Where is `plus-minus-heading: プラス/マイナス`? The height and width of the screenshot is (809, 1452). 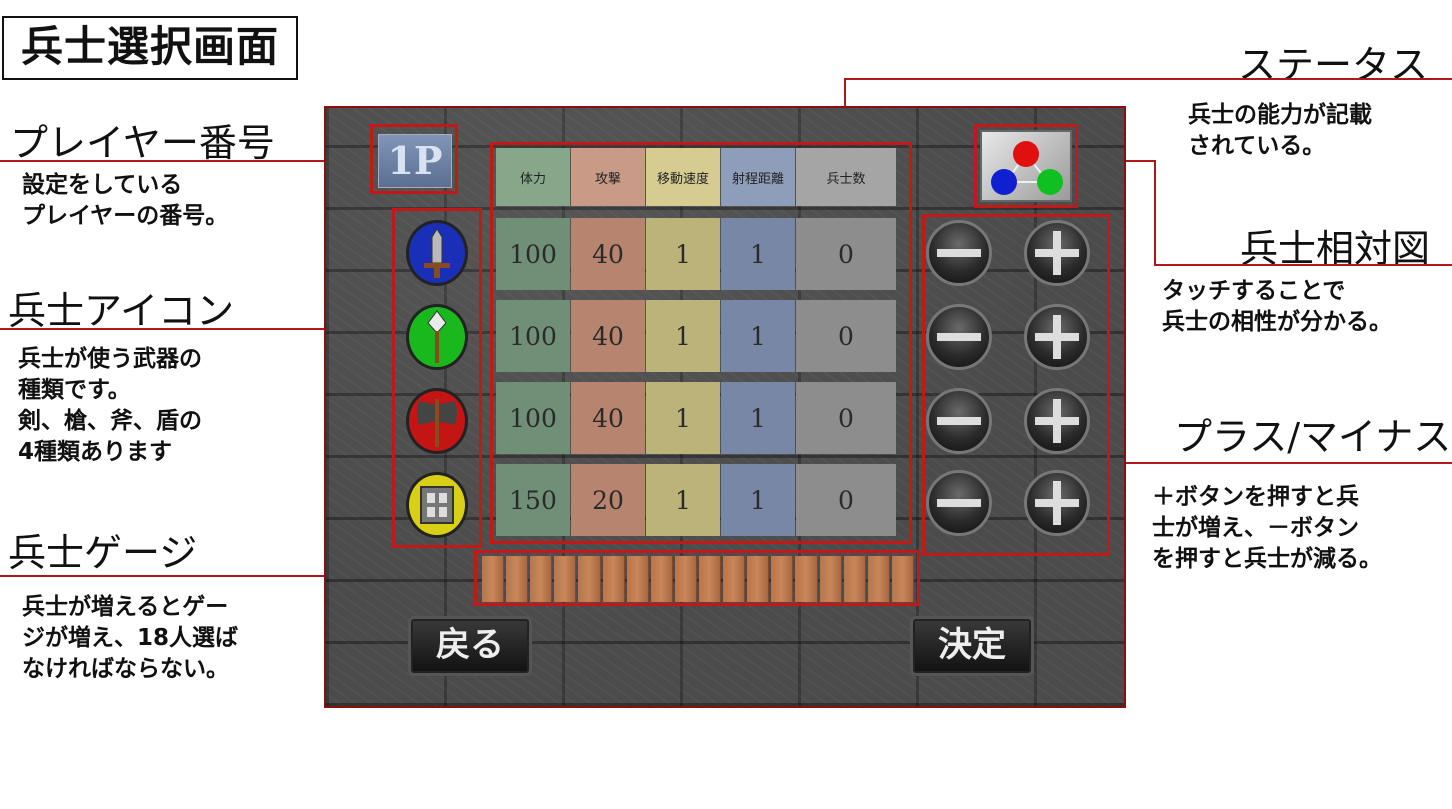 plus-minus-heading: プラス/マイナス is located at coordinates (1313, 437).